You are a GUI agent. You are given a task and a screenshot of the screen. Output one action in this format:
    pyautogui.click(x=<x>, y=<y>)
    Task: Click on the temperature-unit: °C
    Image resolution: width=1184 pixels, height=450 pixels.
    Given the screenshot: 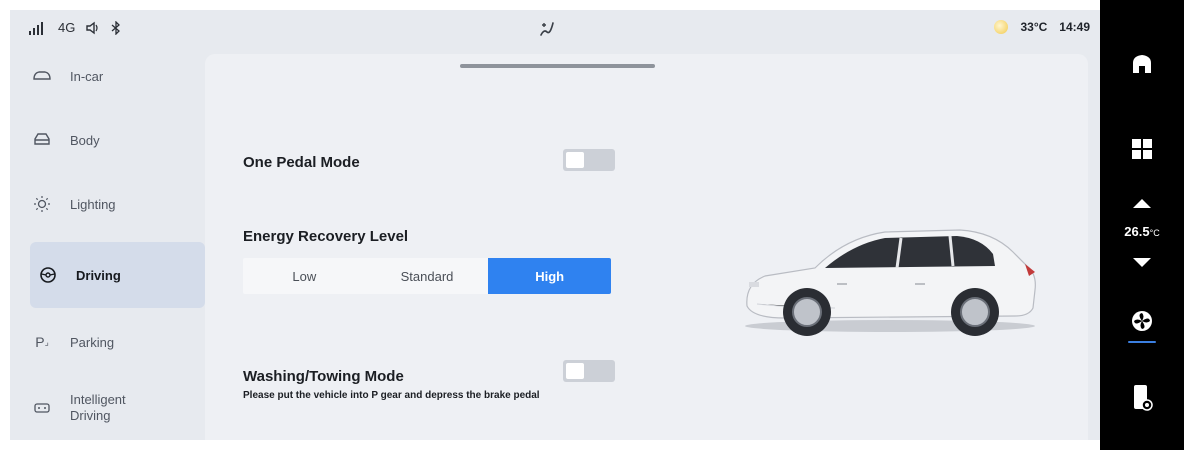 What is the action you would take?
    pyautogui.click(x=1154, y=233)
    